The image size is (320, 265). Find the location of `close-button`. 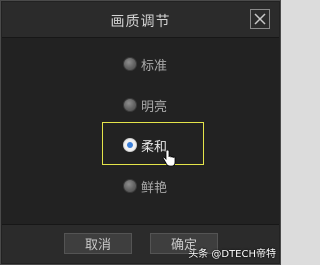

close-button is located at coordinates (260, 19).